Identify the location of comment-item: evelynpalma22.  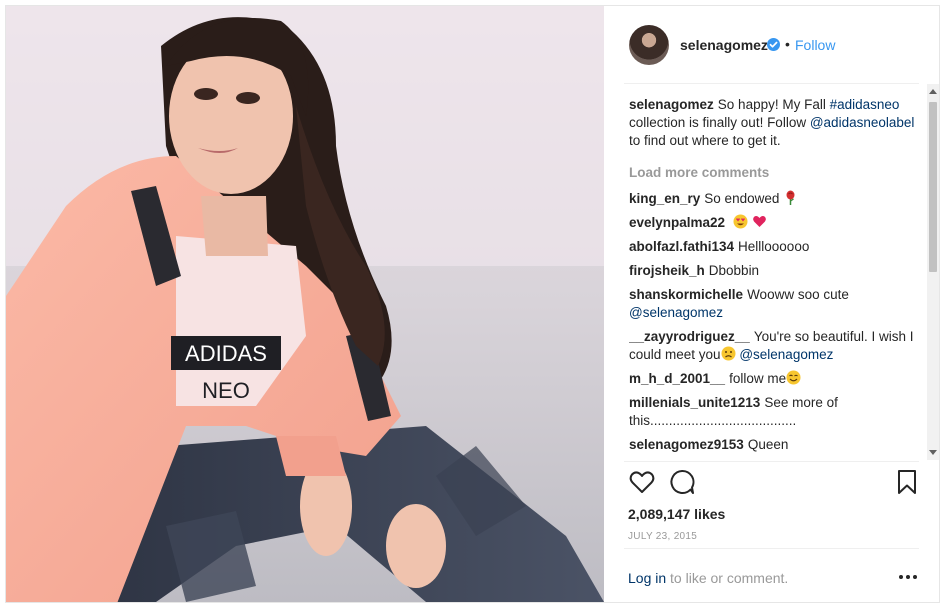
(774, 223).